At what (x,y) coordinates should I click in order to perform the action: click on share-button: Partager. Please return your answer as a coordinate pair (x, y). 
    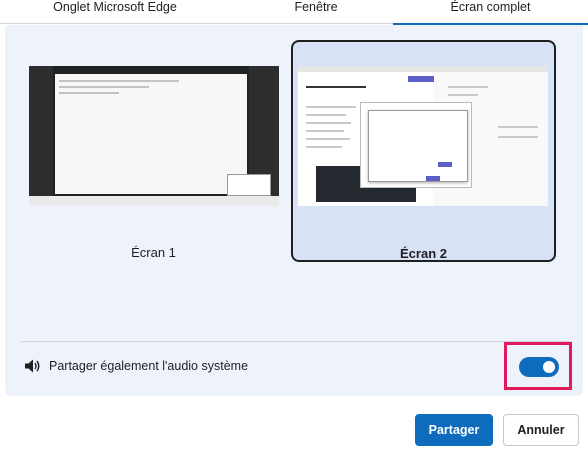
    Looking at the image, I should click on (454, 430).